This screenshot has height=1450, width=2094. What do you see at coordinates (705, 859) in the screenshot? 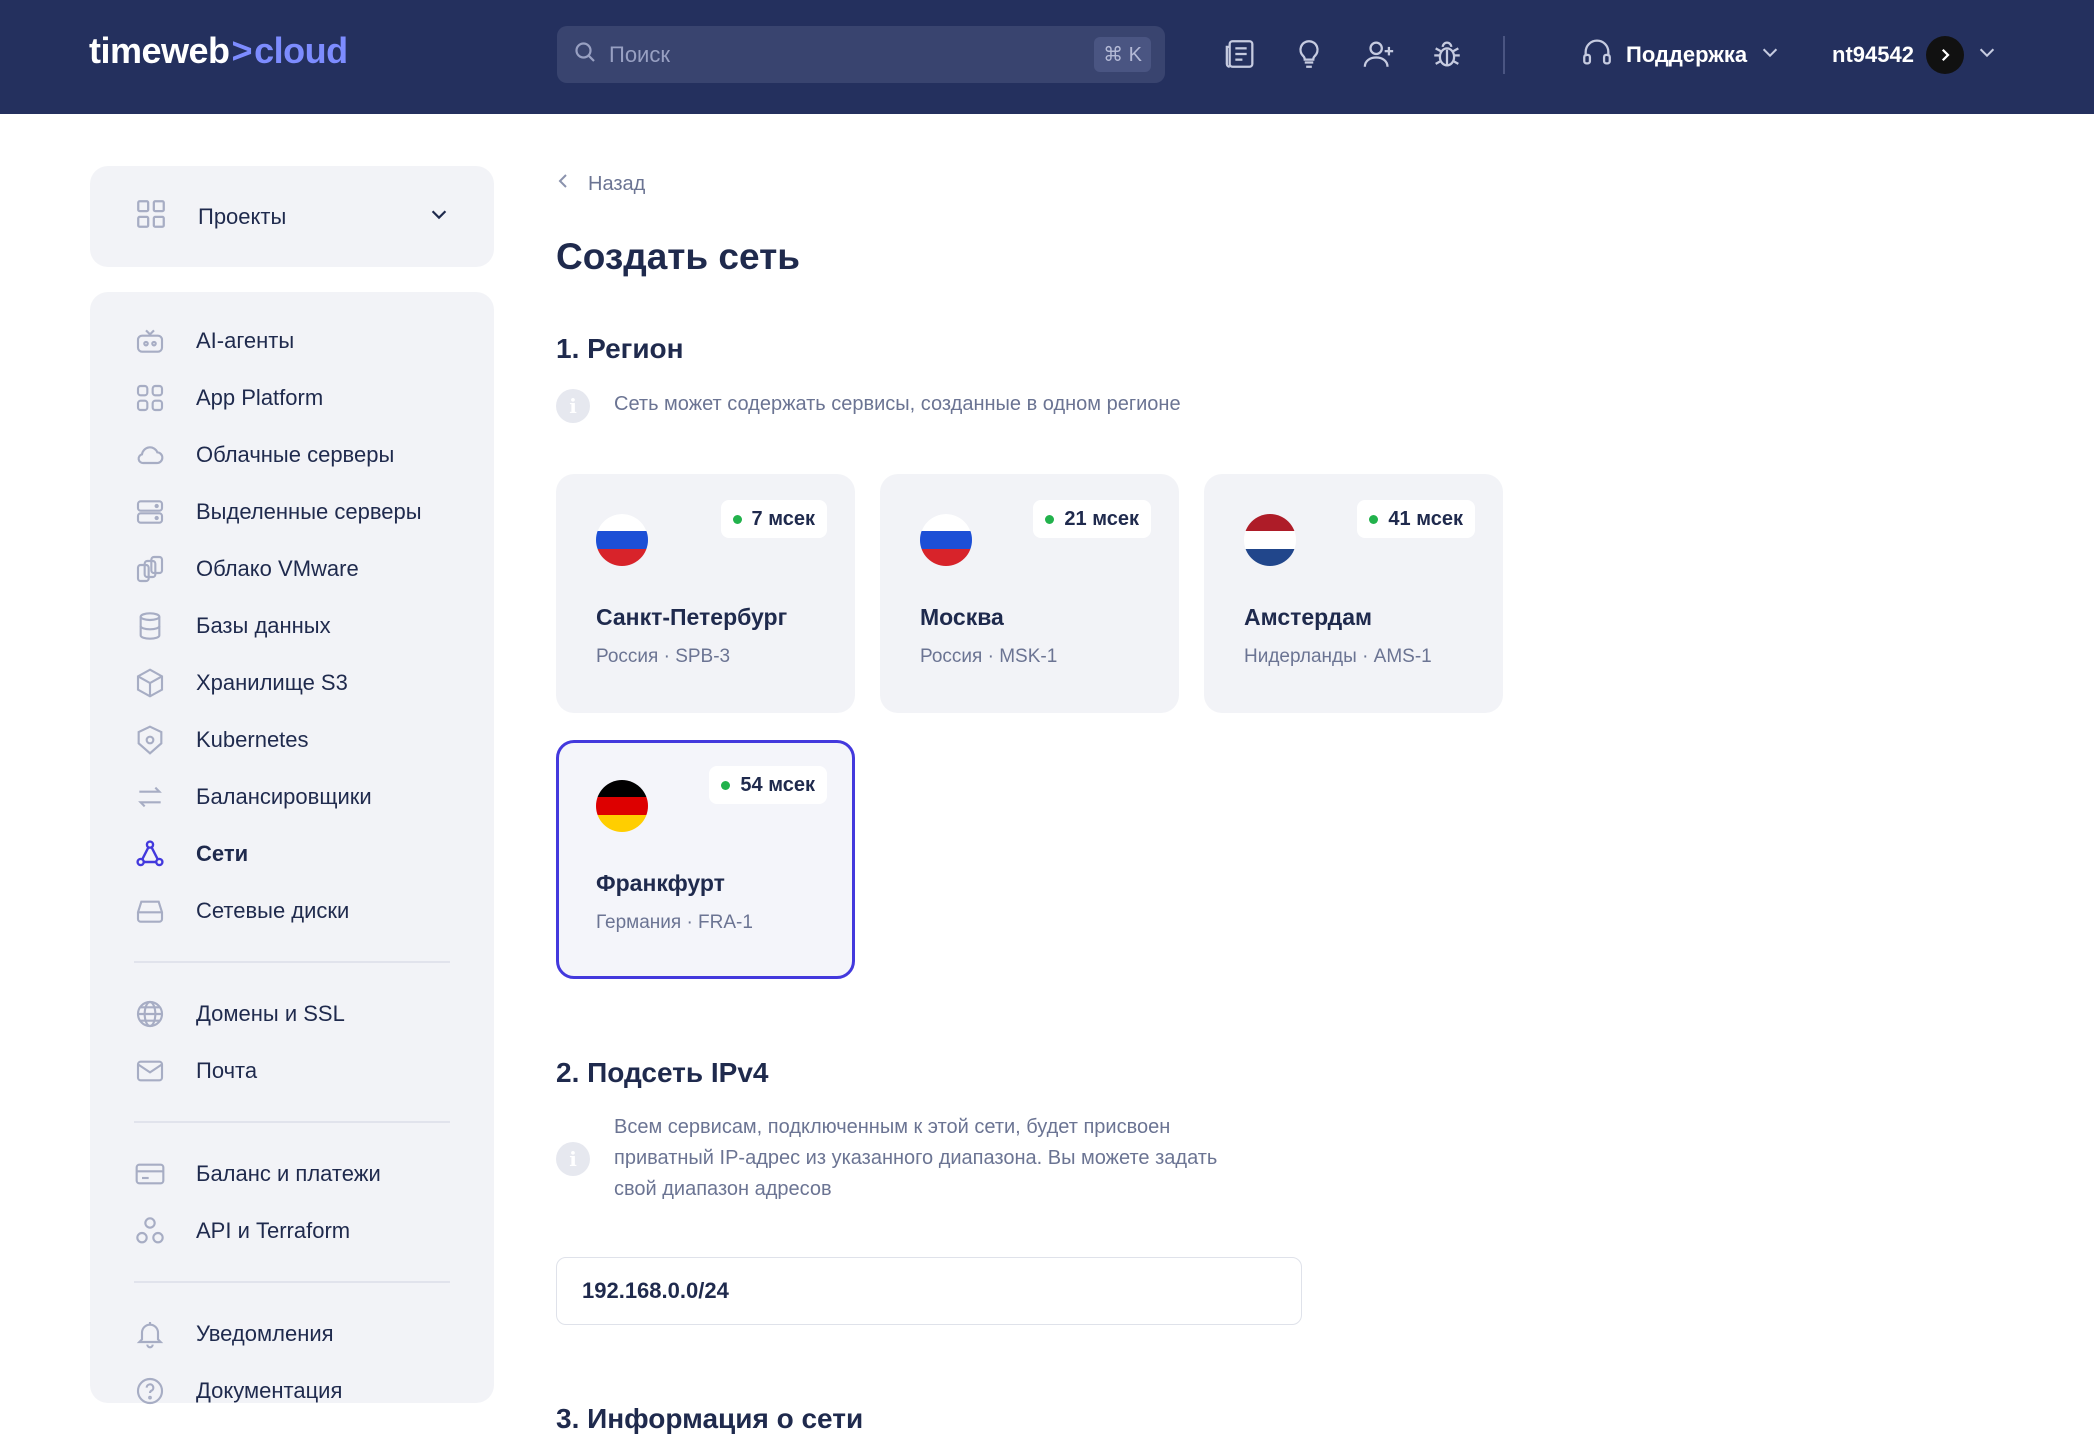
I see `region-card: 54 мсек Франкфурт Германия · FRA-1` at bounding box center [705, 859].